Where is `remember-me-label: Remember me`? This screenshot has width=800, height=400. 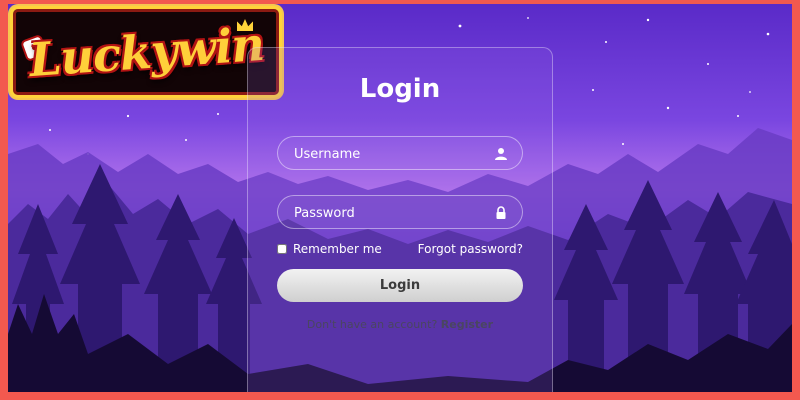 remember-me-label: Remember me is located at coordinates (337, 249).